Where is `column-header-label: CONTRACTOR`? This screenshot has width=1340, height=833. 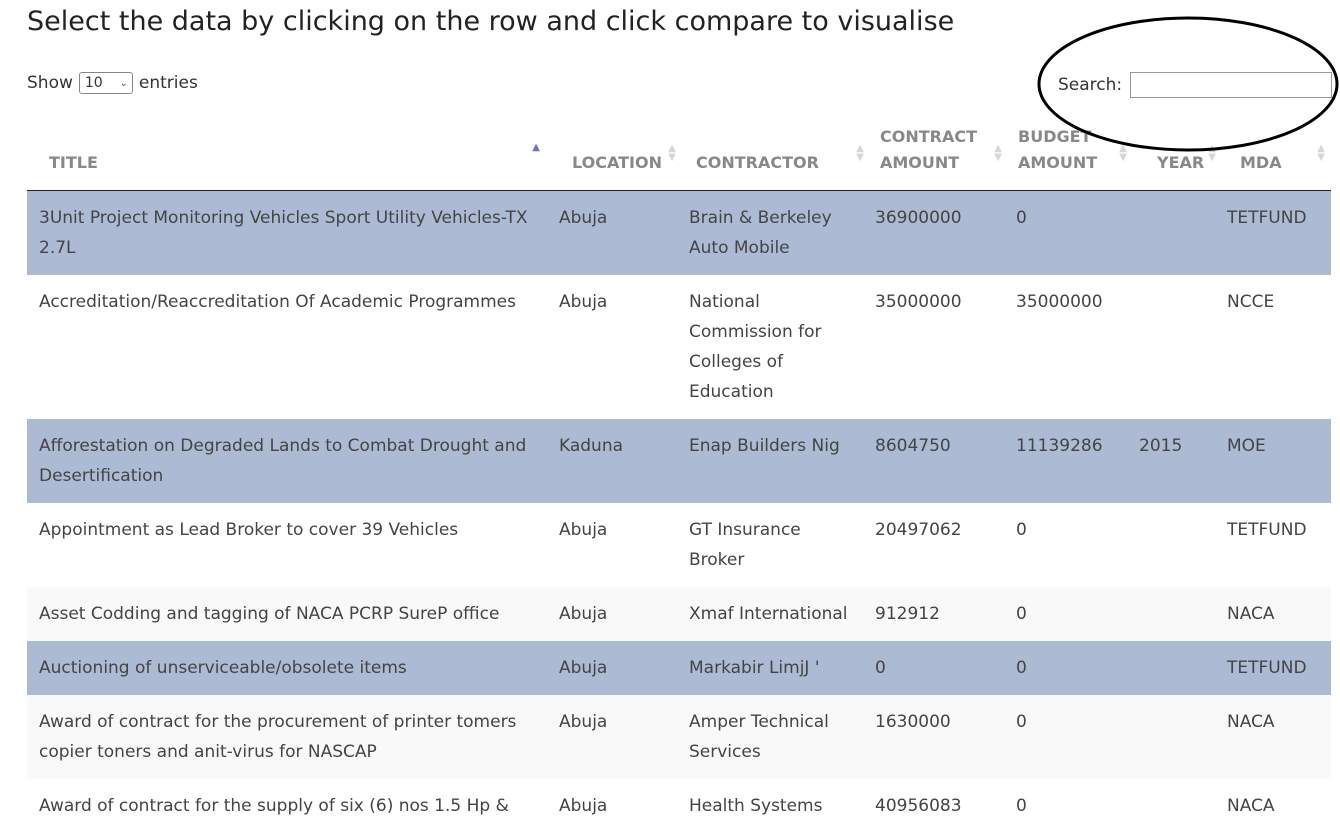
column-header-label: CONTRACTOR is located at coordinates (757, 162).